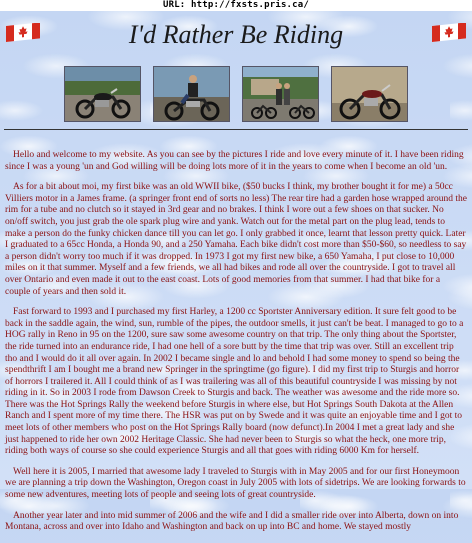 Image resolution: width=472 pixels, height=543 pixels. What do you see at coordinates (236, 94) in the screenshot?
I see `photo-strip` at bounding box center [236, 94].